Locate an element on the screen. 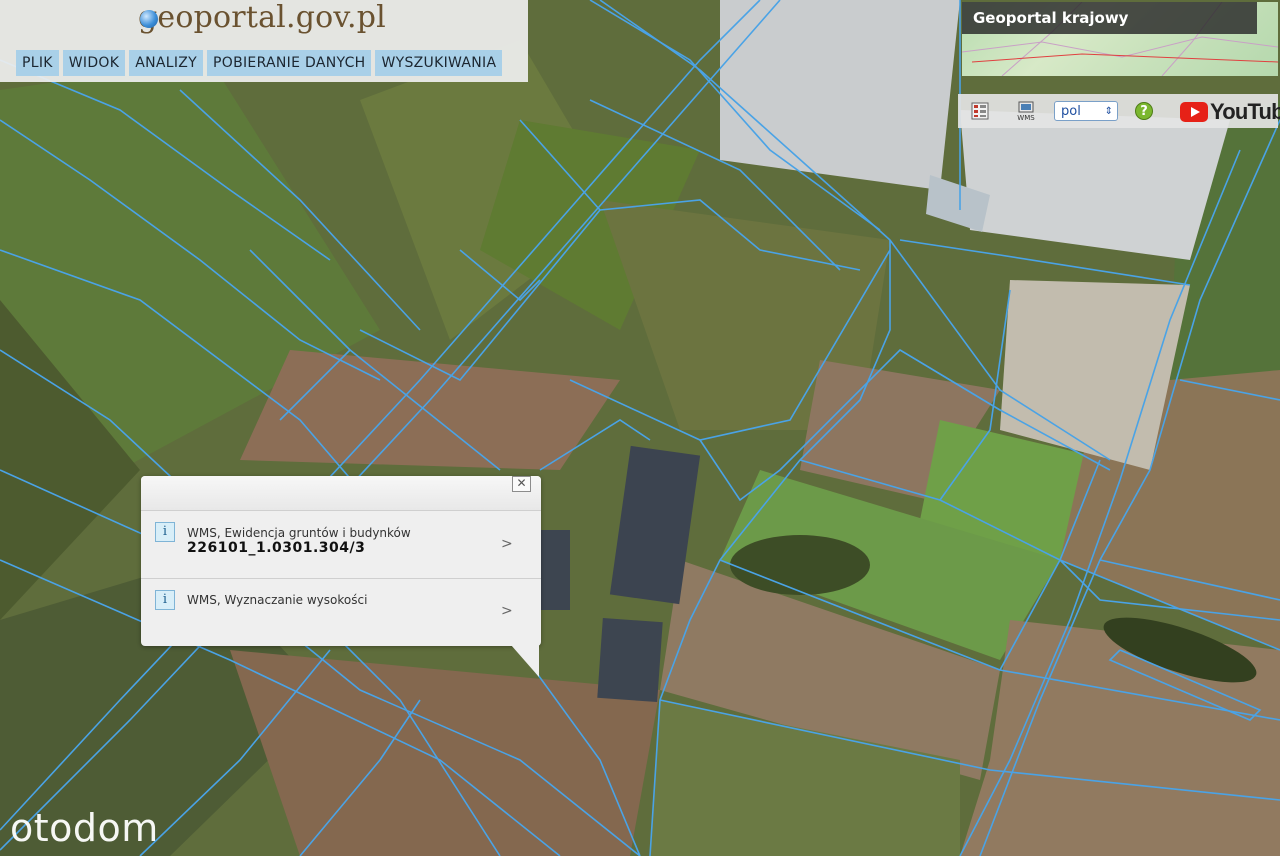  help-icon: ? is located at coordinates (1144, 111).